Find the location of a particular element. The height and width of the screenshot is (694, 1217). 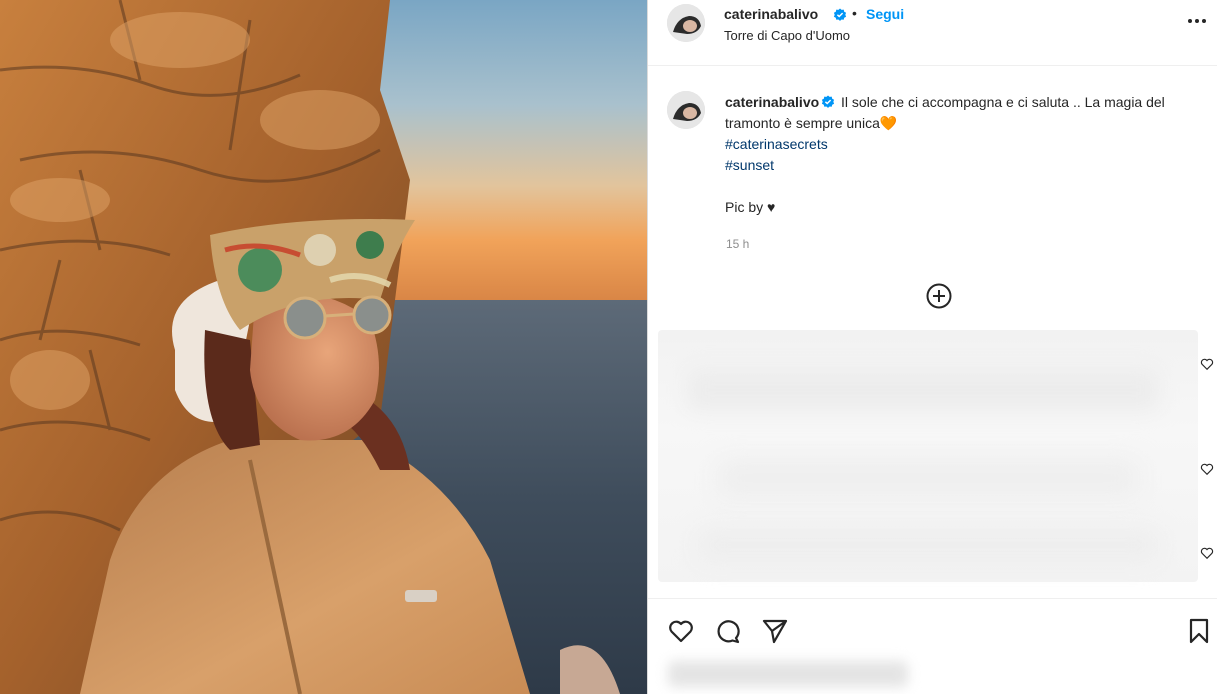

orange-heart-emoji: 🧡 is located at coordinates (888, 123).